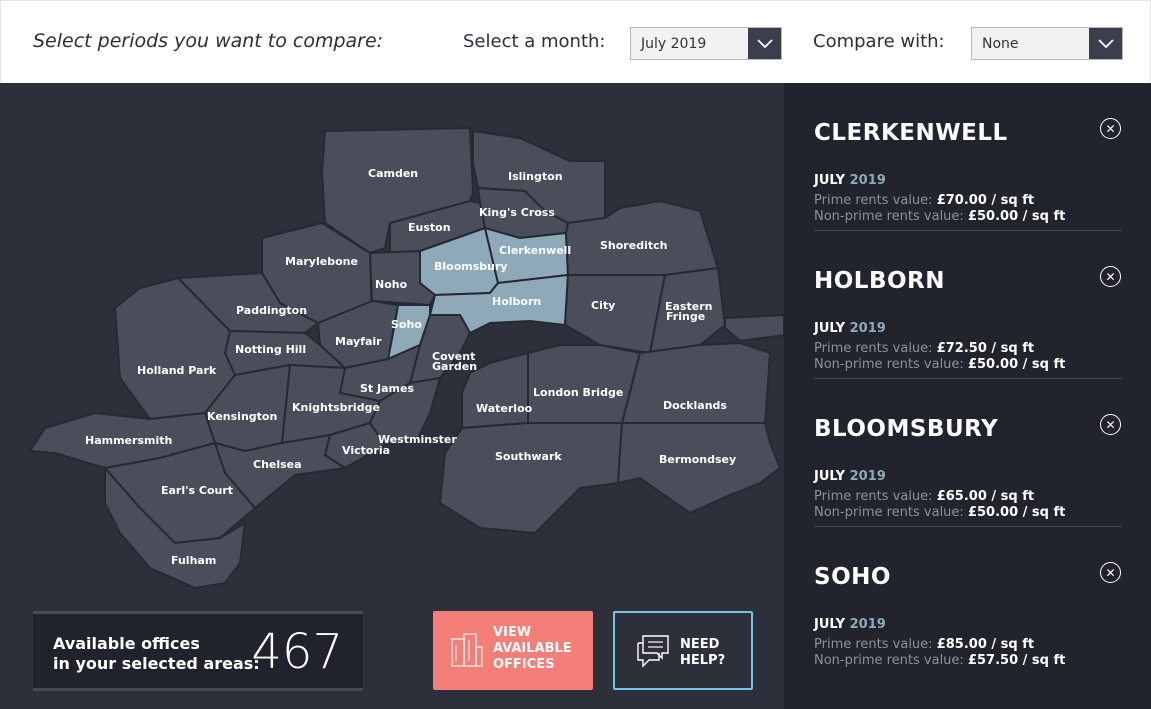 This screenshot has width=1151, height=709. What do you see at coordinates (852, 577) in the screenshot?
I see `area-name: SOHO` at bounding box center [852, 577].